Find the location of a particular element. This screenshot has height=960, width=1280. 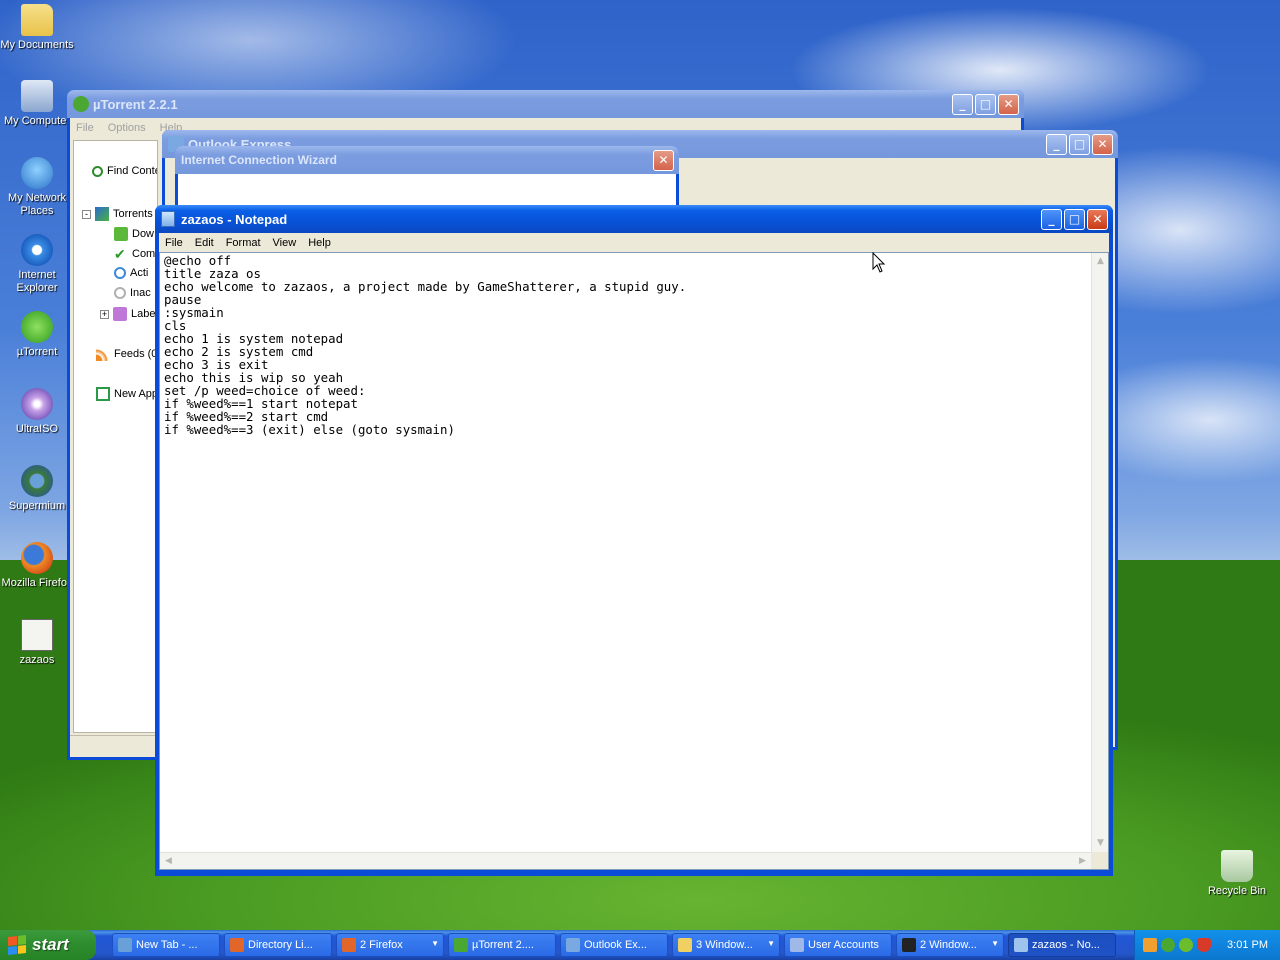

torrents-item: - Torrents is located at coordinates (117, 214).